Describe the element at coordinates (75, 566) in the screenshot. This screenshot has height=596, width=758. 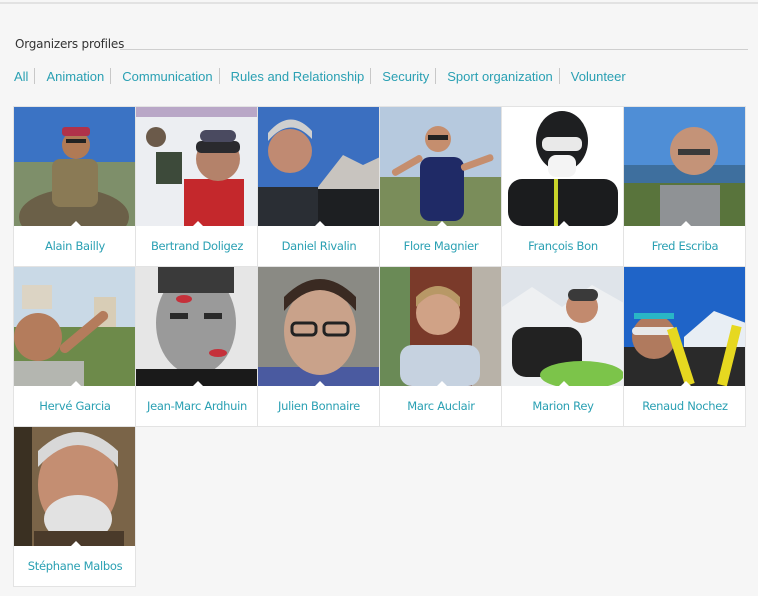
I see `profile-name: Stéphane Malbos` at that location.